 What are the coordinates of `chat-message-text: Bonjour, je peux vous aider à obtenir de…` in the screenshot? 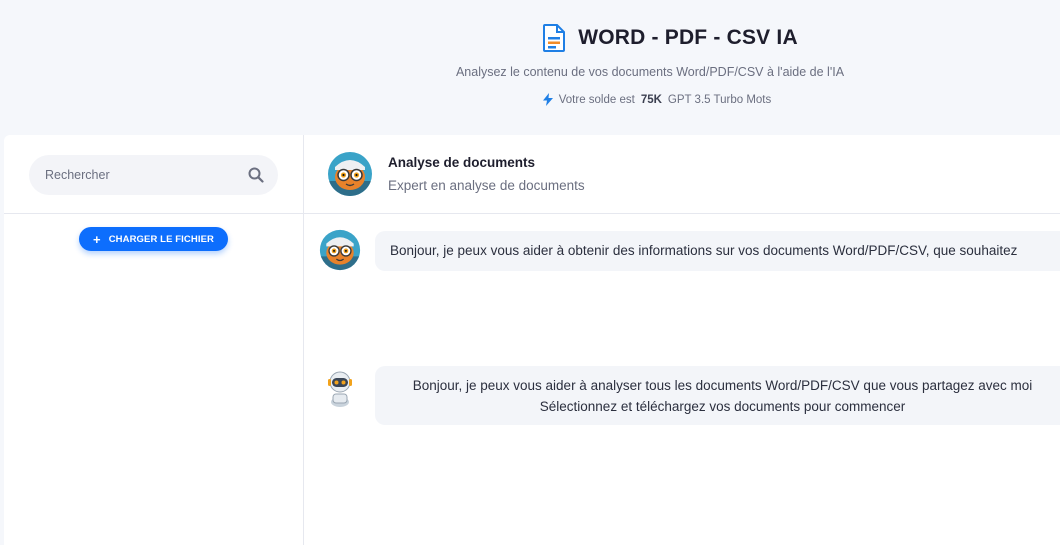 It's located at (704, 250).